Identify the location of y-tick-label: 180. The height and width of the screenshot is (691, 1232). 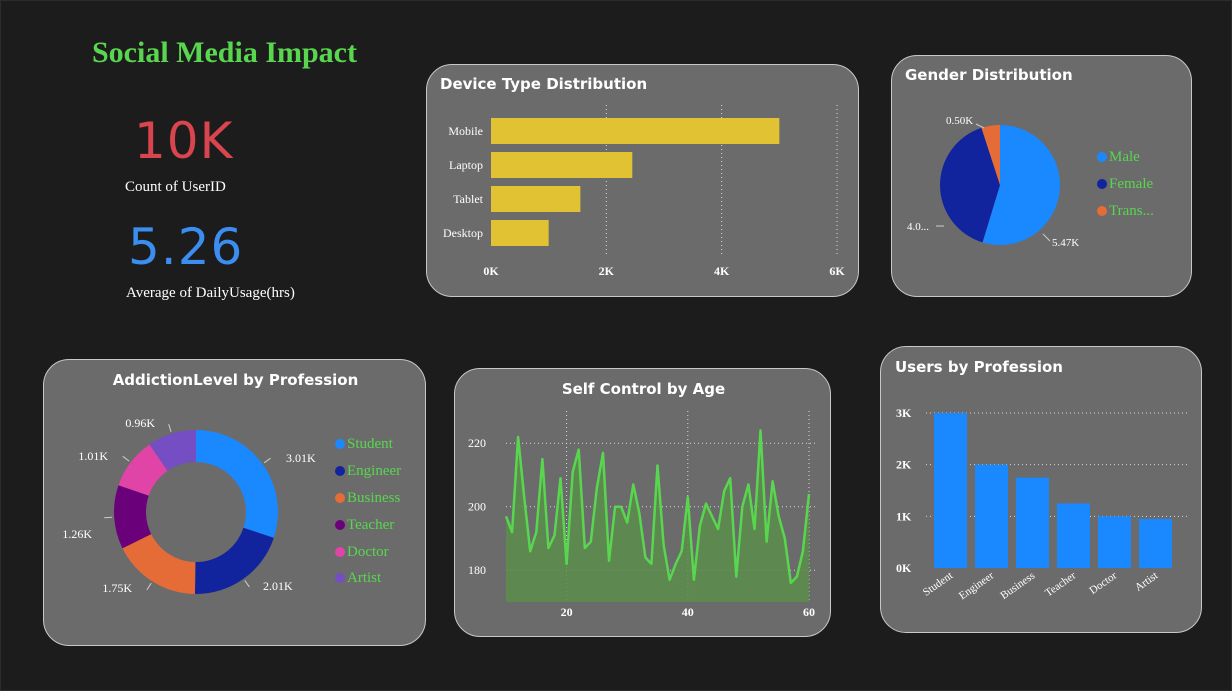
(477, 570).